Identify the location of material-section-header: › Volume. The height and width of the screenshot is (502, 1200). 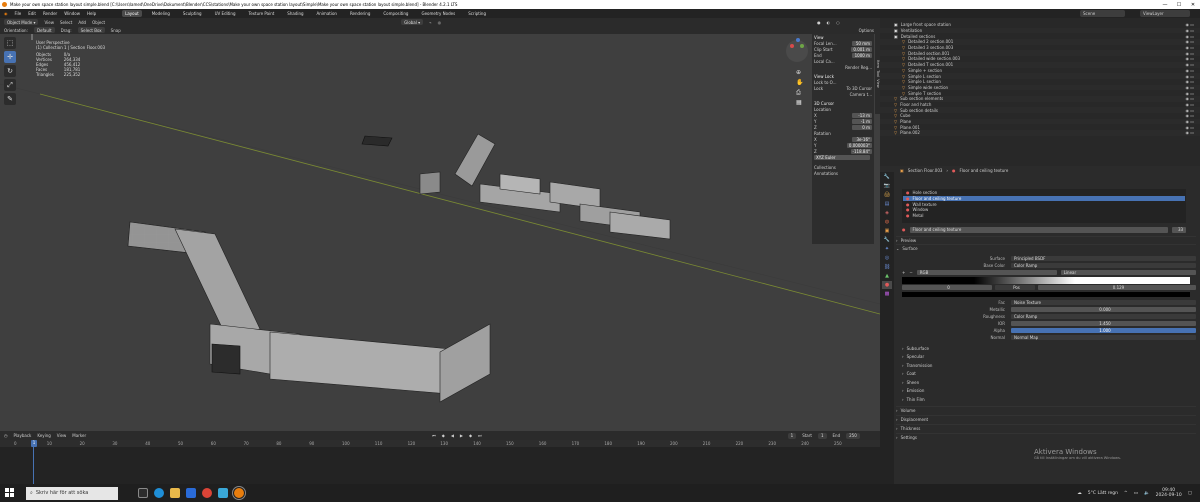
(1046, 410).